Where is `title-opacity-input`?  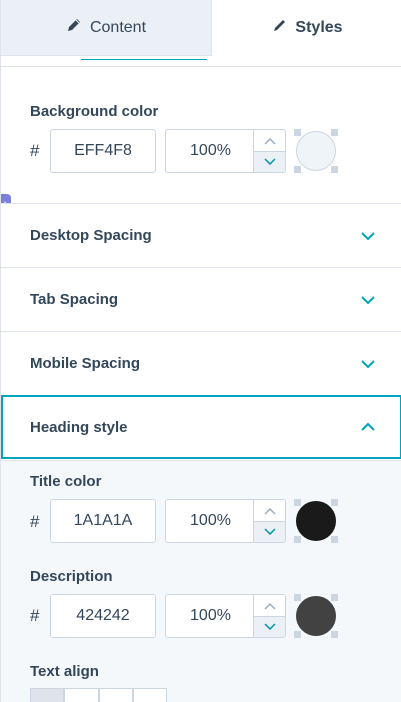
title-opacity-input is located at coordinates (210, 521).